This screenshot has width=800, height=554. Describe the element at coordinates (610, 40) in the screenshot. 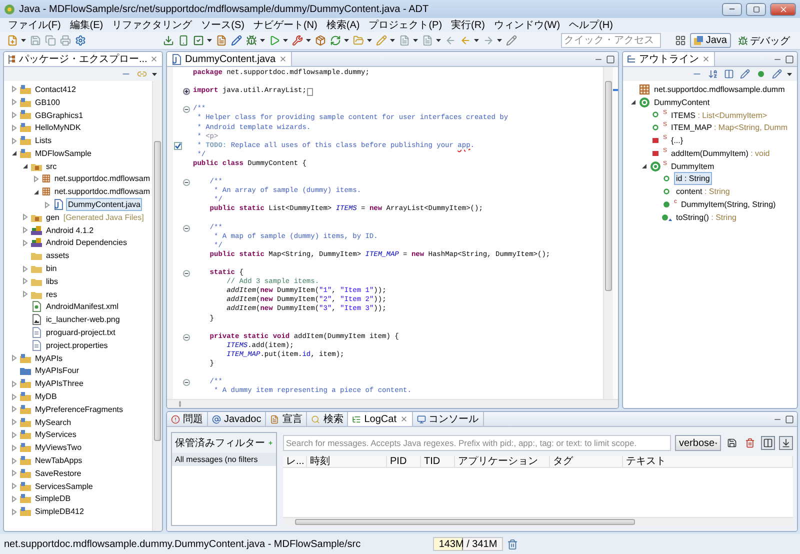

I see `quick-access-field: クイック・アクセス` at that location.